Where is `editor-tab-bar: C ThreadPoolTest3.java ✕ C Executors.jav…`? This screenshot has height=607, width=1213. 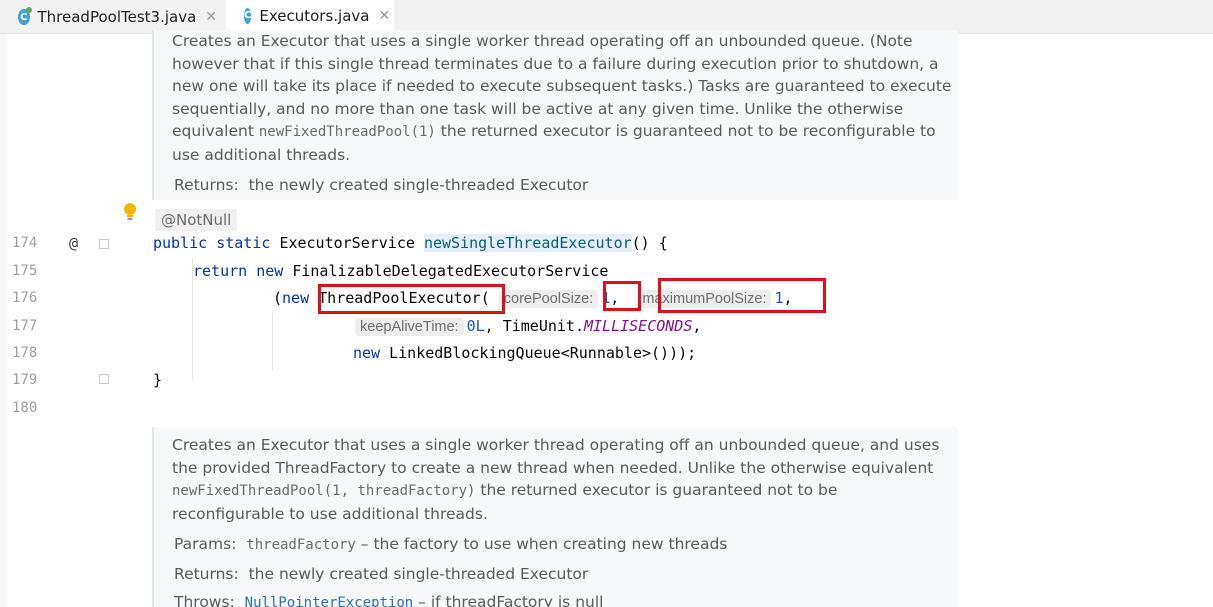 editor-tab-bar: C ThreadPoolTest3.java ✕ C Executors.jav… is located at coordinates (606, 17).